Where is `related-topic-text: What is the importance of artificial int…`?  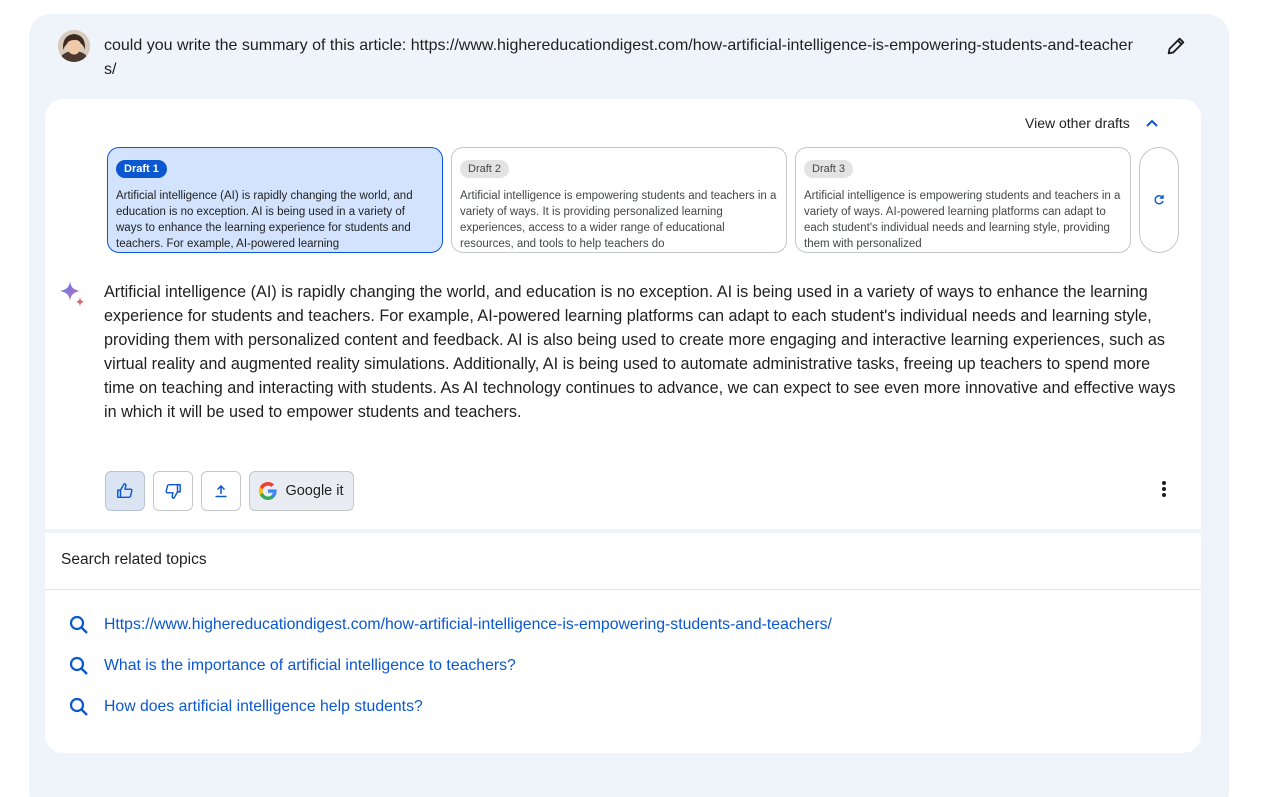 related-topic-text: What is the importance of artificial int… is located at coordinates (310, 665).